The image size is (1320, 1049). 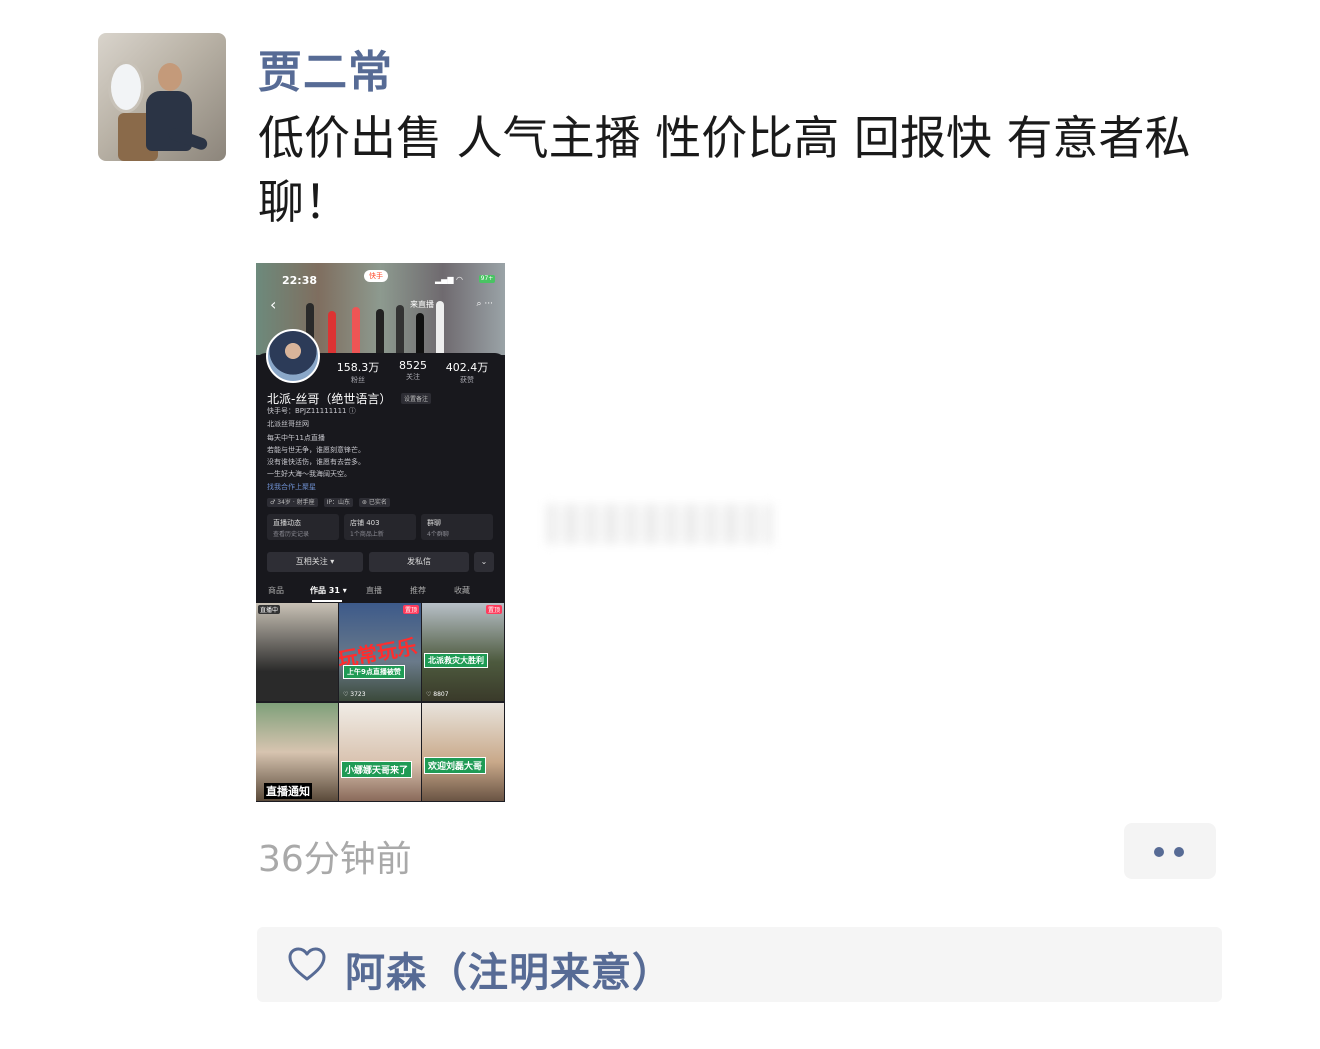 What do you see at coordinates (484, 562) in the screenshot?
I see `expand-button: ⌄` at bounding box center [484, 562].